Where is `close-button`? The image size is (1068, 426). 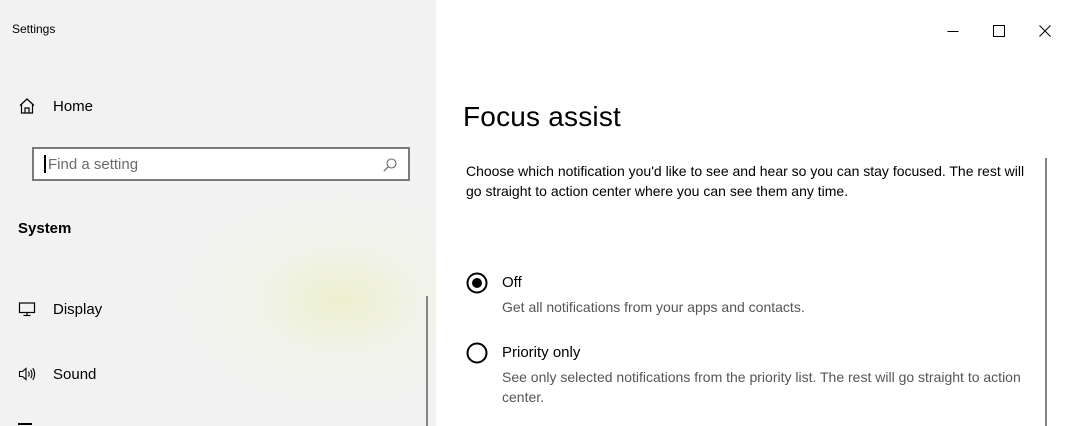 close-button is located at coordinates (1045, 31).